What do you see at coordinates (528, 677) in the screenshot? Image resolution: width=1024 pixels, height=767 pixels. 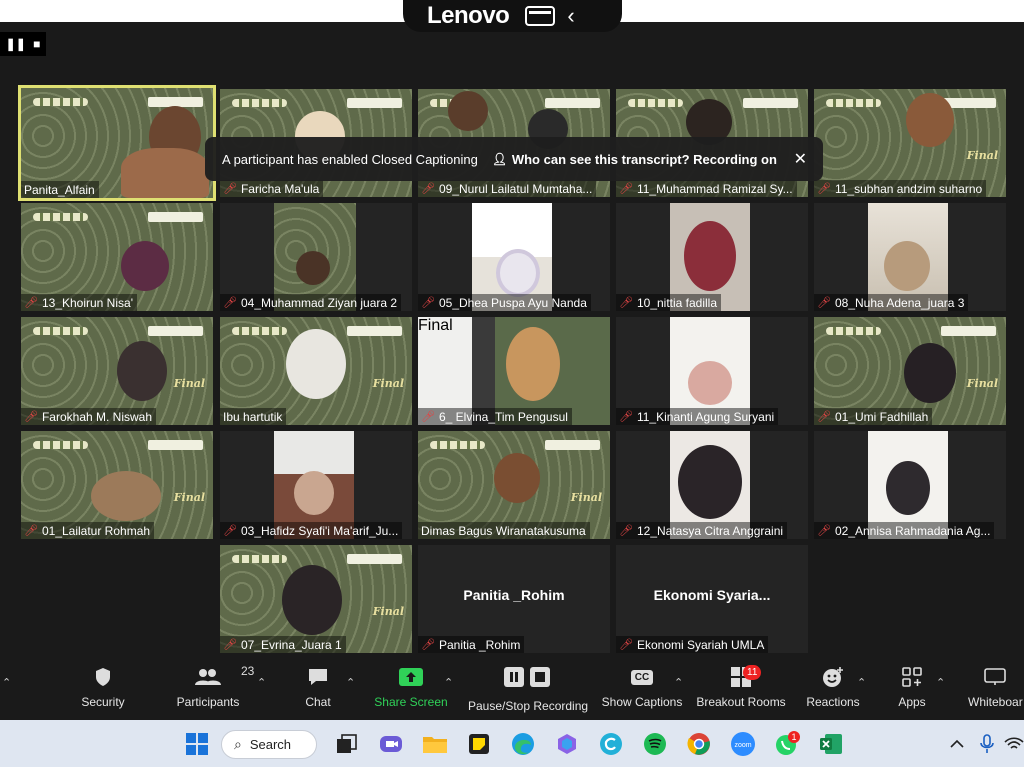 I see `record-controls-icon` at bounding box center [528, 677].